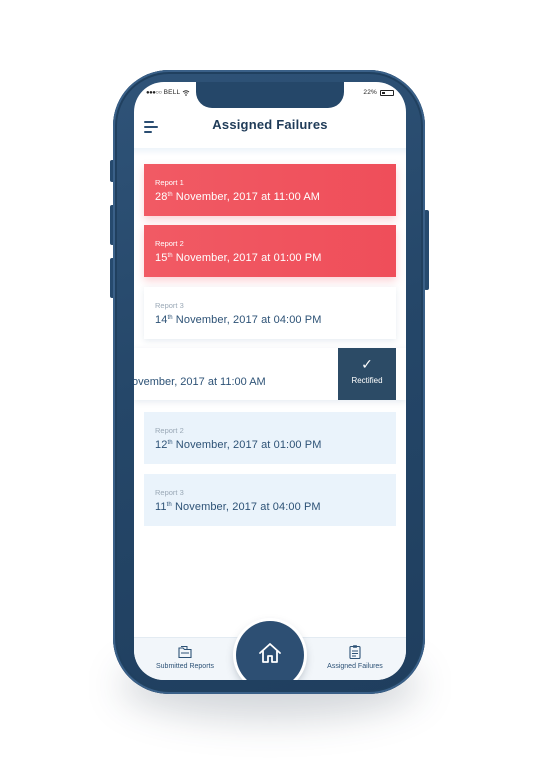 The image size is (538, 770). Describe the element at coordinates (172, 92) in the screenshot. I see `carrier-name: BELL` at that location.